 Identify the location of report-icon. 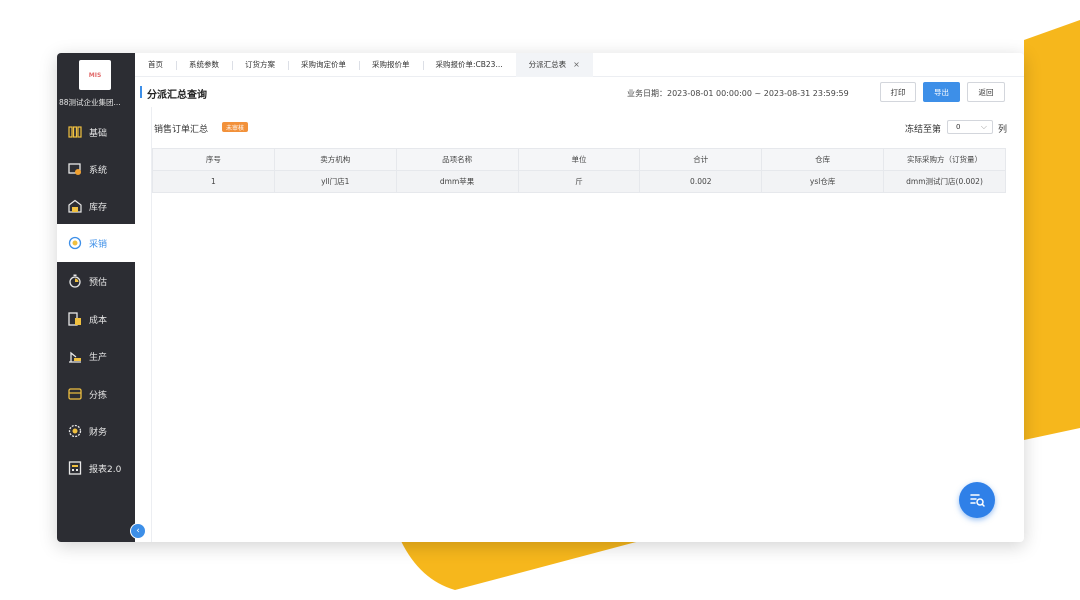
(75, 468).